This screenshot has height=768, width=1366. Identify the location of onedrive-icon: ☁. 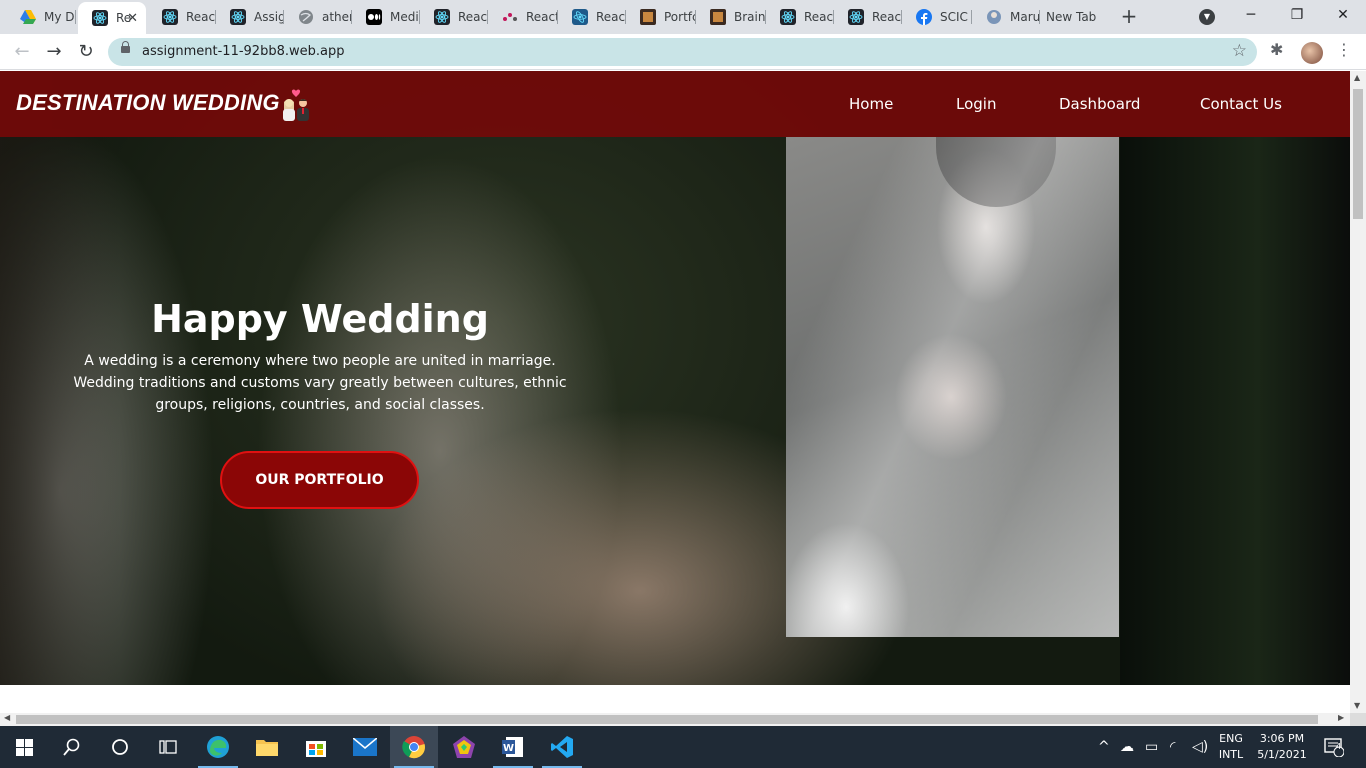
(1127, 747).